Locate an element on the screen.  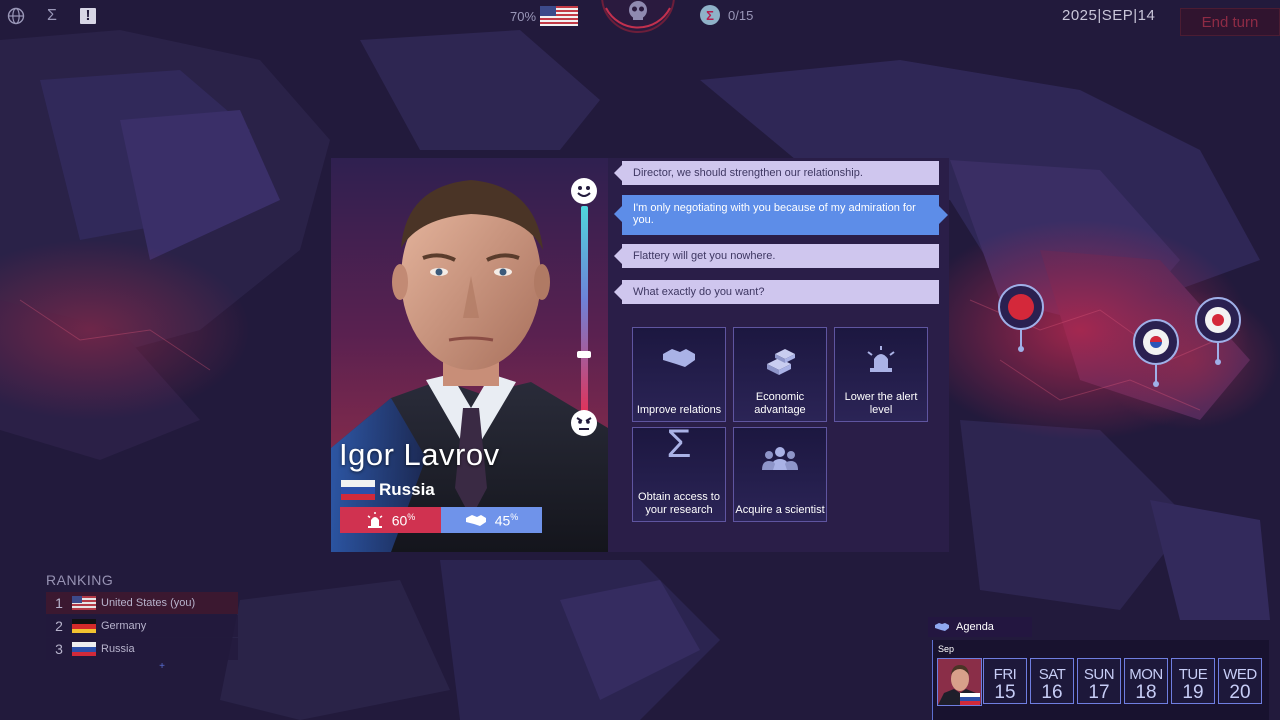
top-bar: Σ ! 70% Σ 0/15 2025|SEP|14 End turn is located at coordinates (640, 18).